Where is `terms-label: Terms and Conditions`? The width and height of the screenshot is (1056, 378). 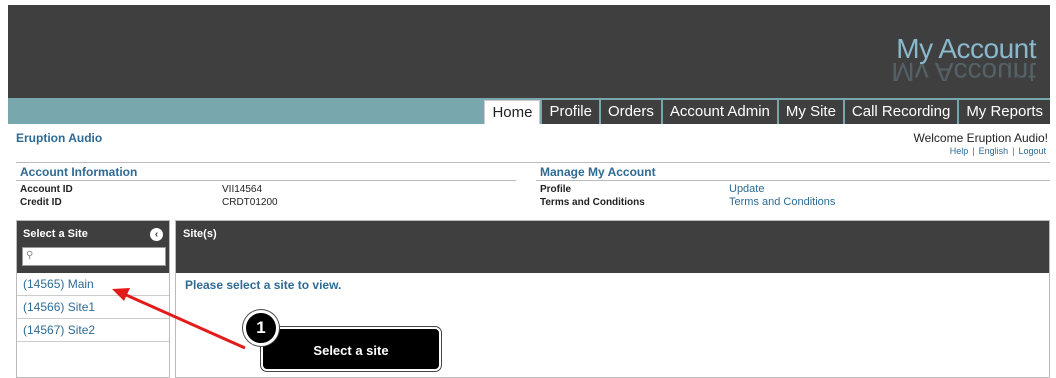
terms-label: Terms and Conditions is located at coordinates (592, 202).